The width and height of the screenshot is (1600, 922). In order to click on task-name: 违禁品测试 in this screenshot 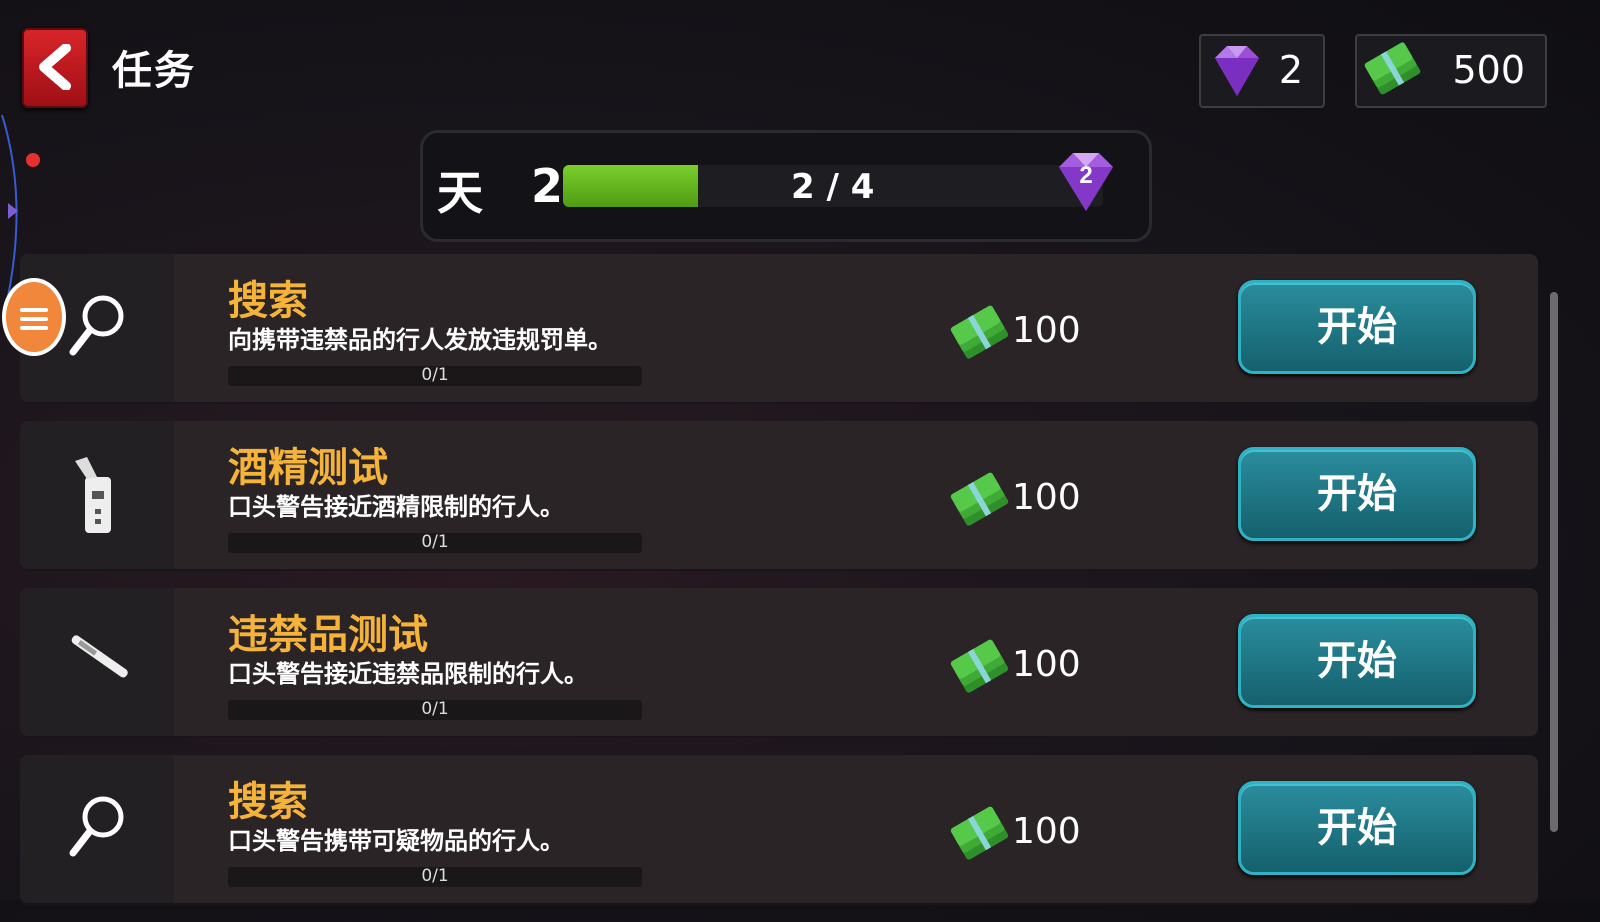, I will do `click(328, 635)`.